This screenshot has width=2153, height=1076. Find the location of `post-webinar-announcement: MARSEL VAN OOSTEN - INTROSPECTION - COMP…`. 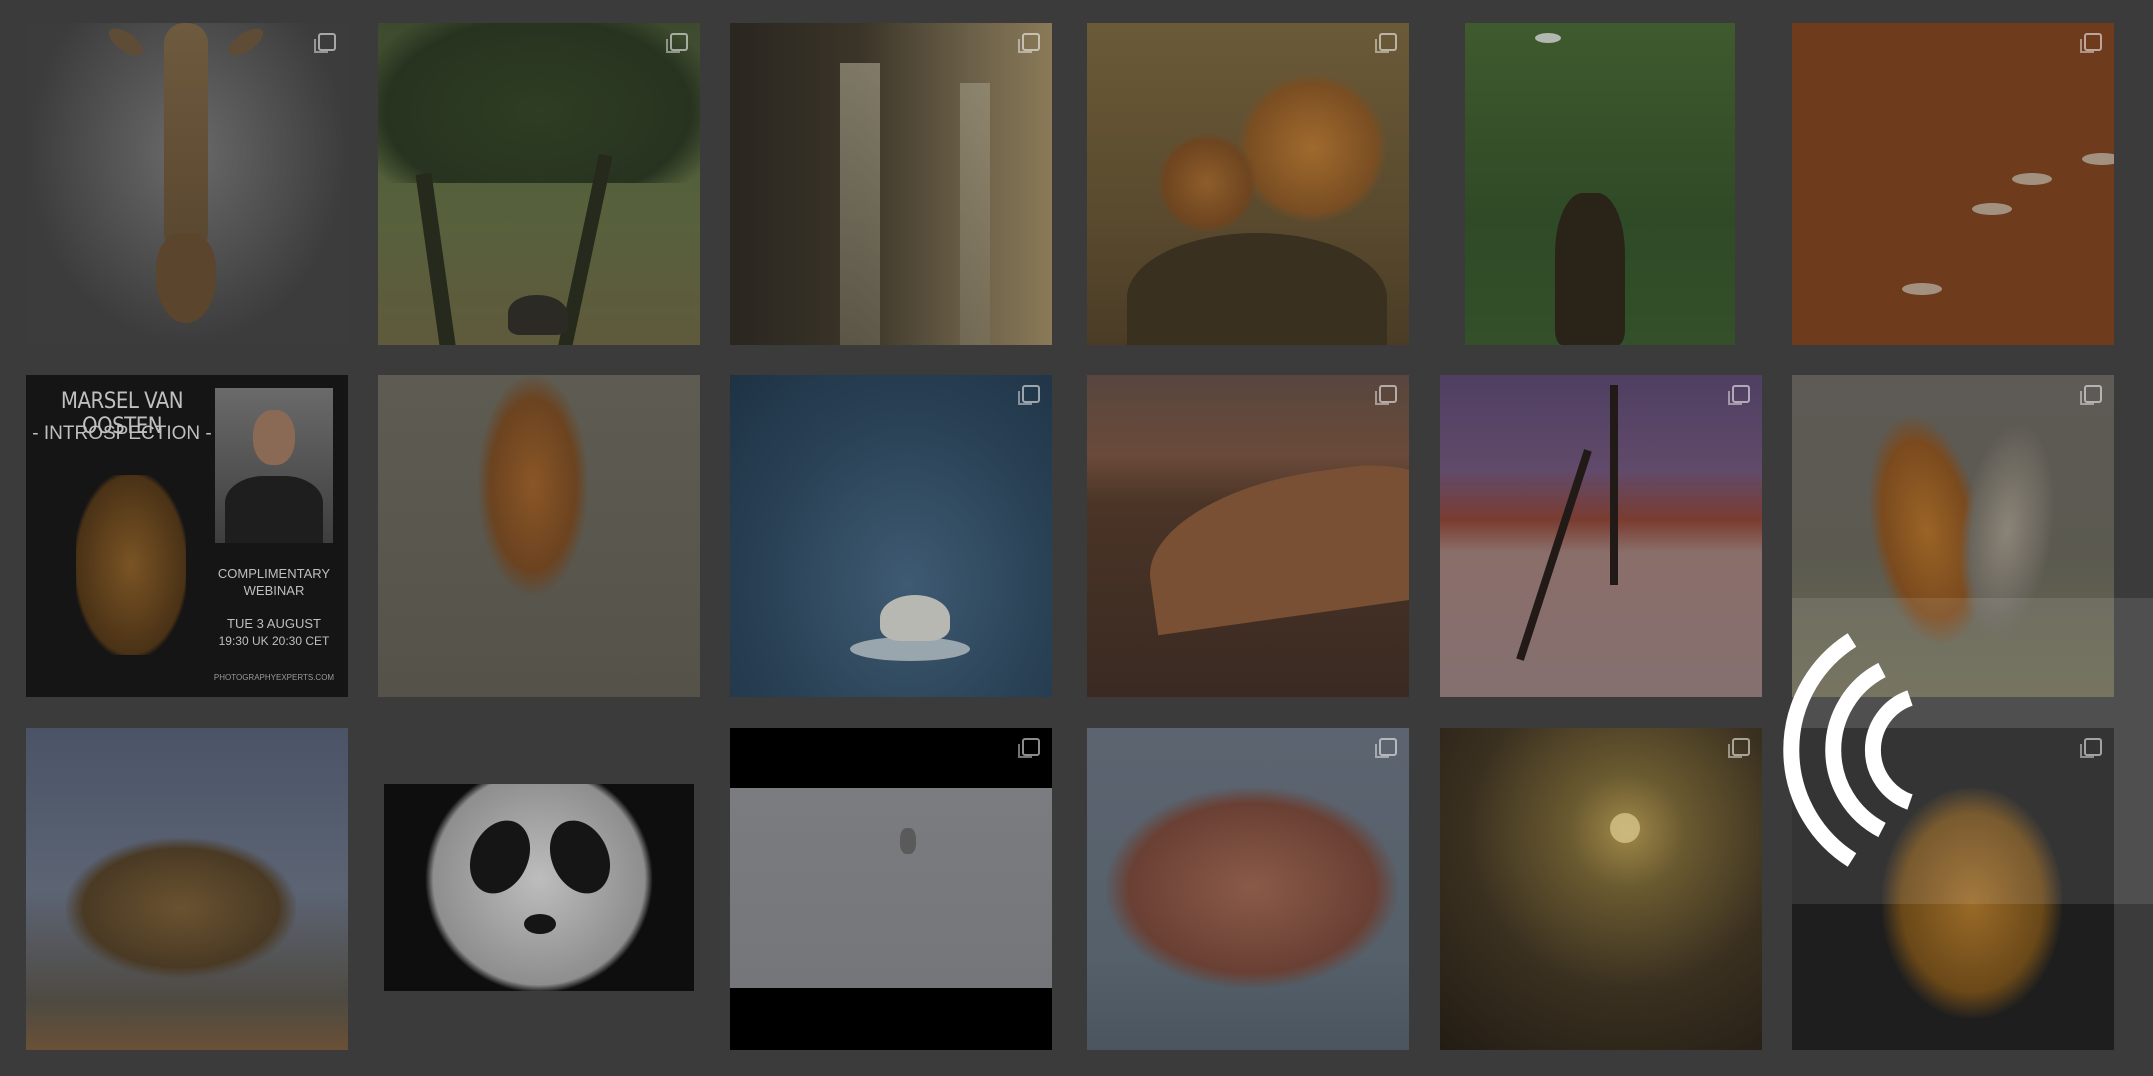

post-webinar-announcement: MARSEL VAN OOSTEN - INTROSPECTION - COMP… is located at coordinates (187, 536).